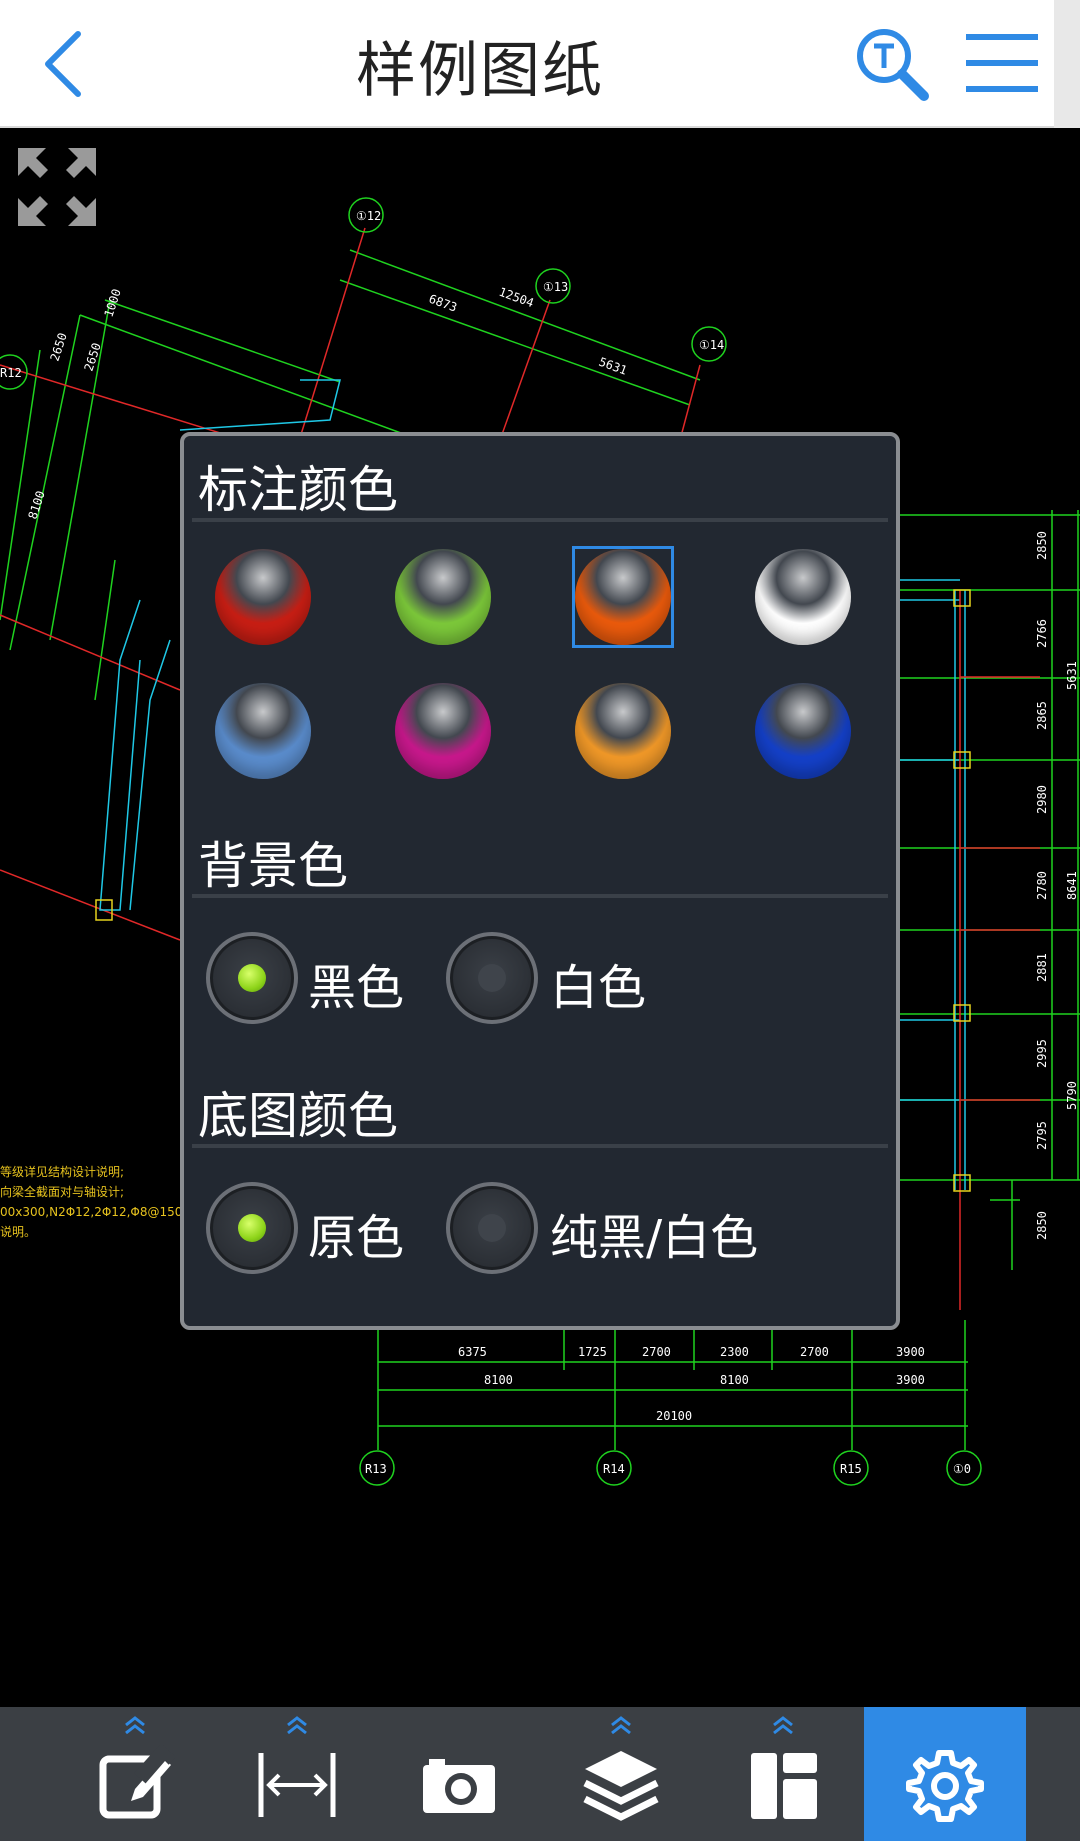 The image size is (1080, 1841). What do you see at coordinates (11, 373) in the screenshot?
I see `axis-label: R12` at bounding box center [11, 373].